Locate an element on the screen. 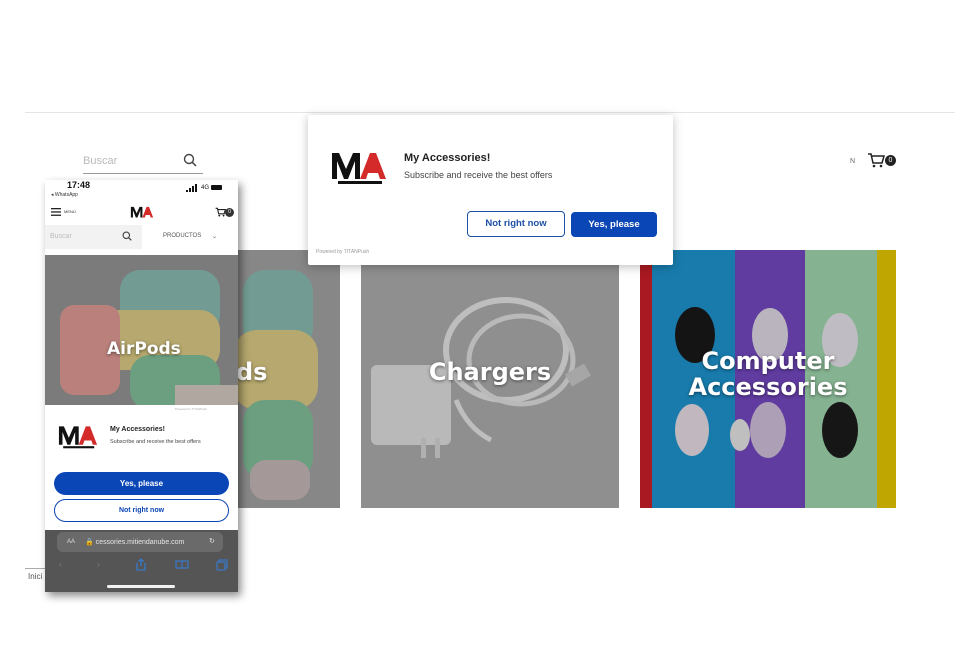 The height and width of the screenshot is (653, 980). lock-icon: 🔒 is located at coordinates (89, 542).